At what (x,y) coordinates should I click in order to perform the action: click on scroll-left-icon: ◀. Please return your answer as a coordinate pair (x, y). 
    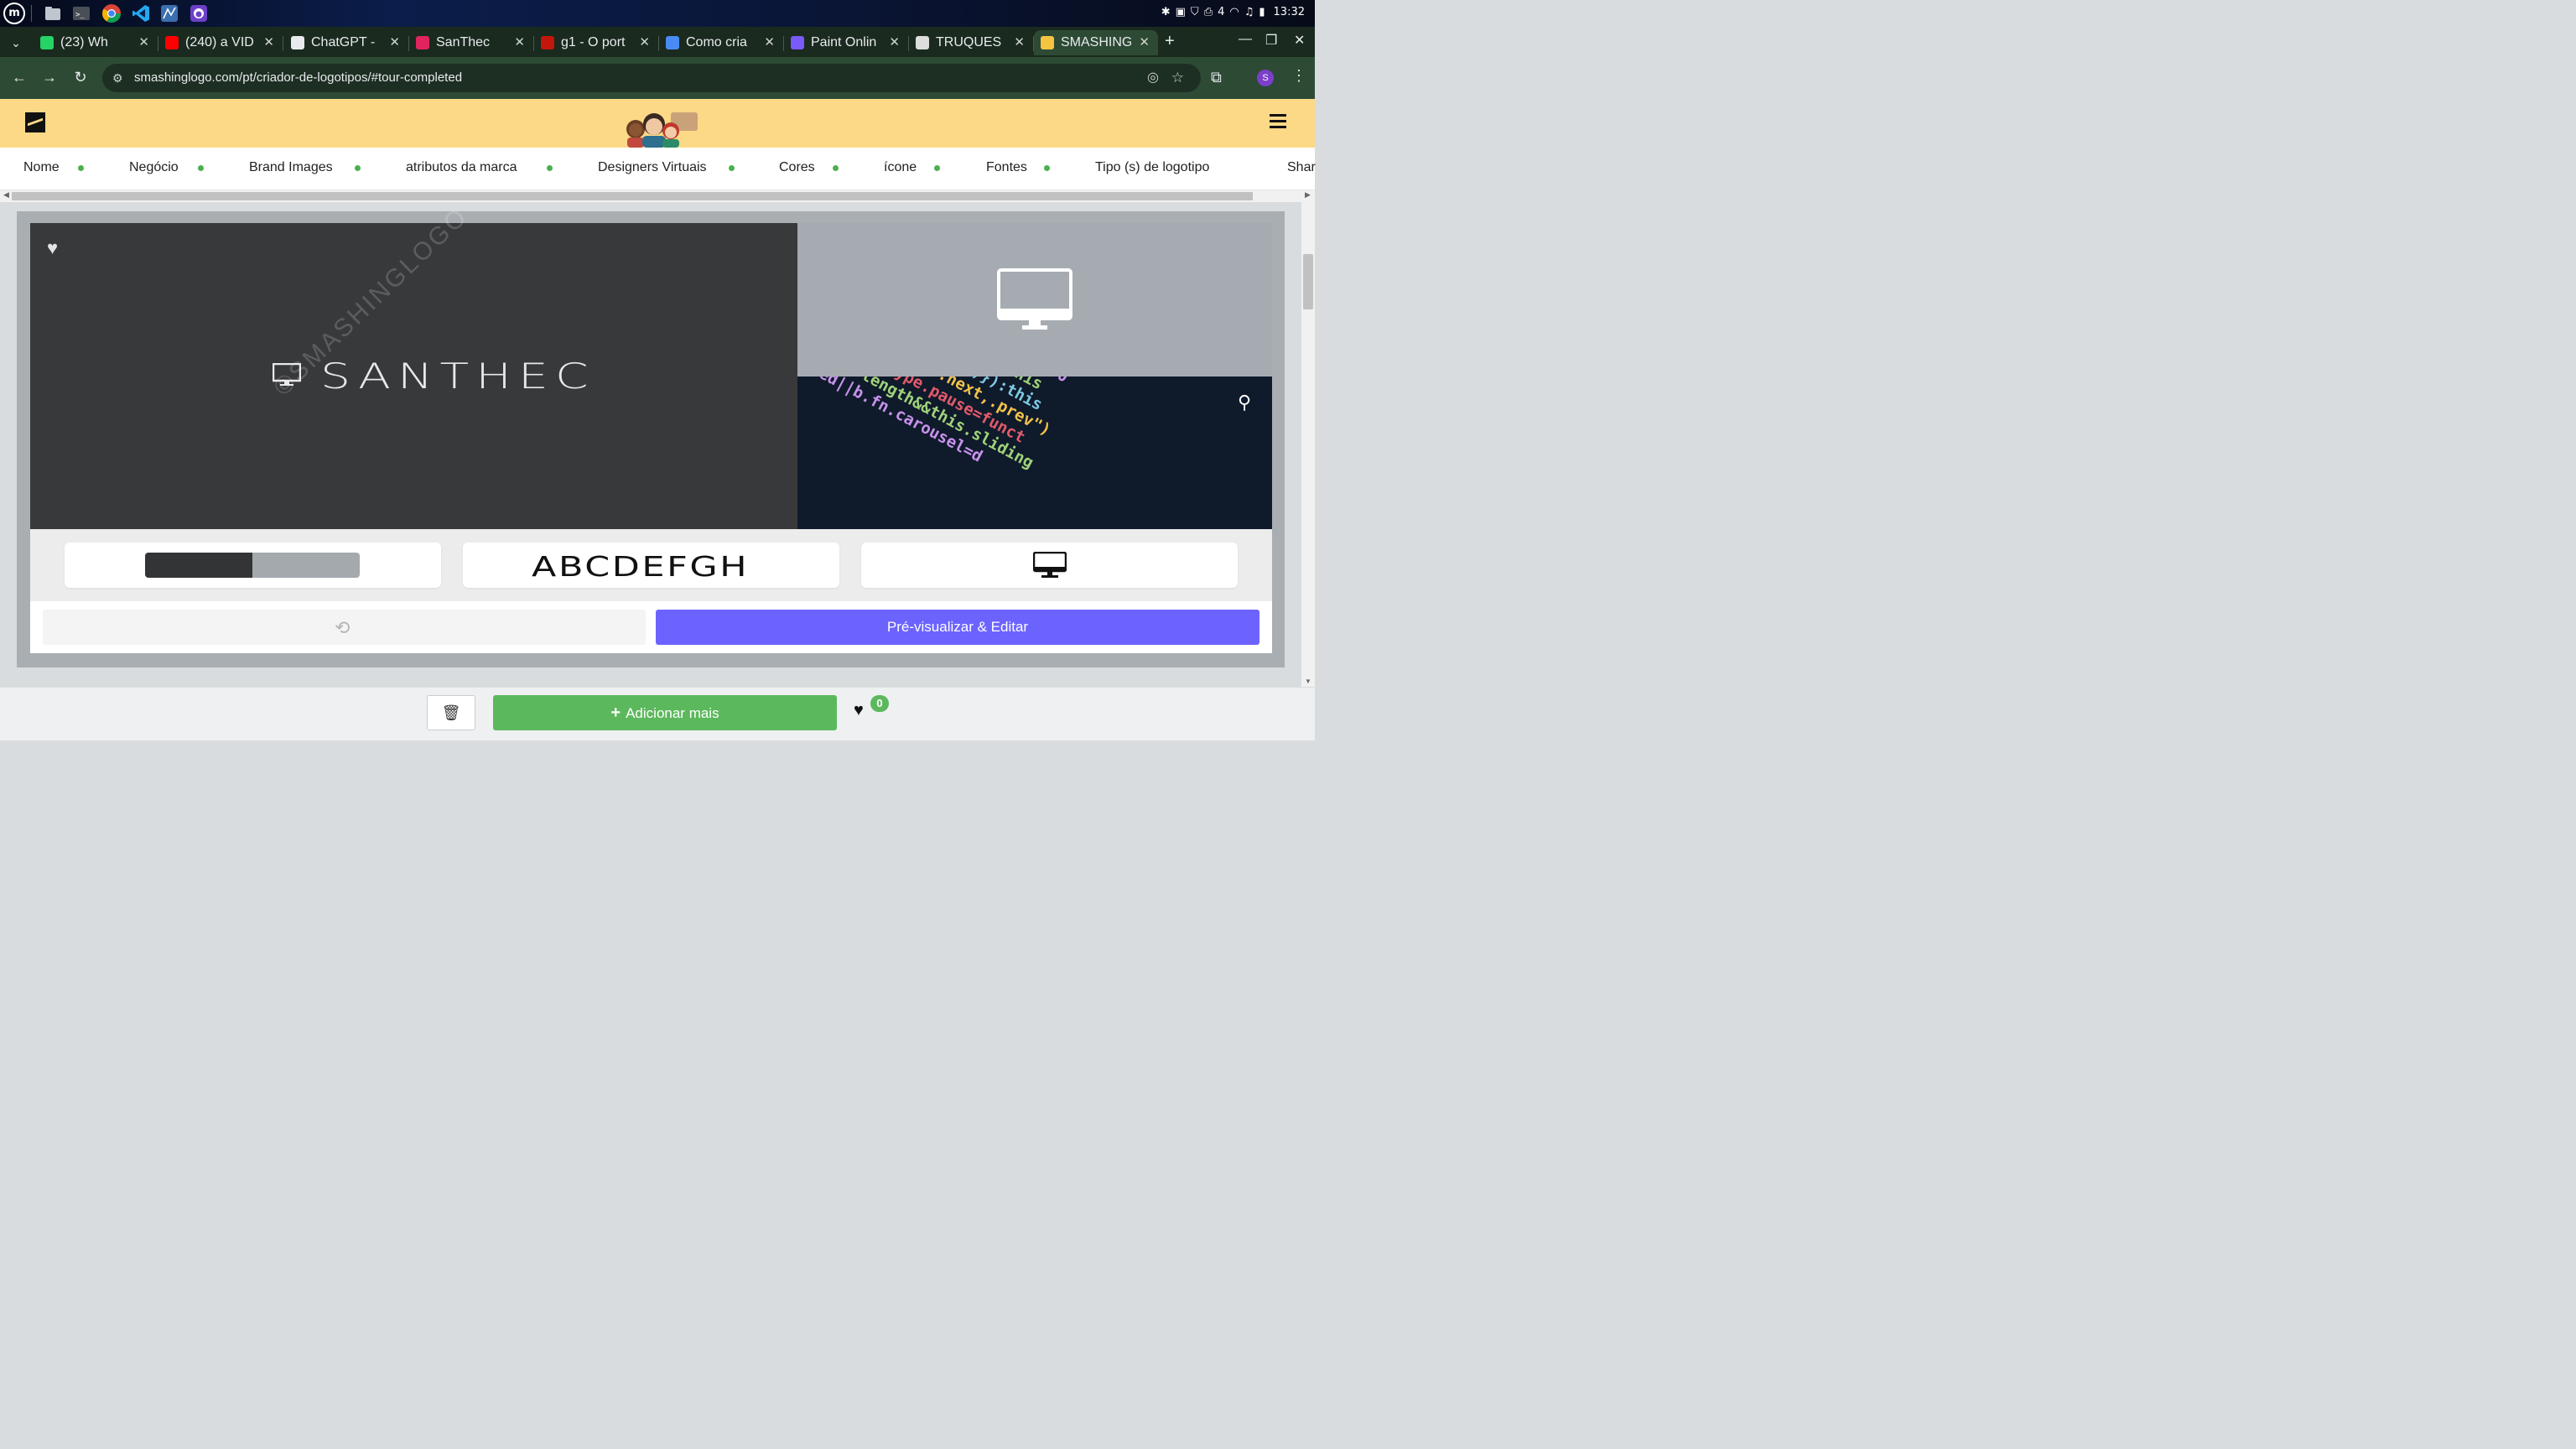
    Looking at the image, I should click on (6, 195).